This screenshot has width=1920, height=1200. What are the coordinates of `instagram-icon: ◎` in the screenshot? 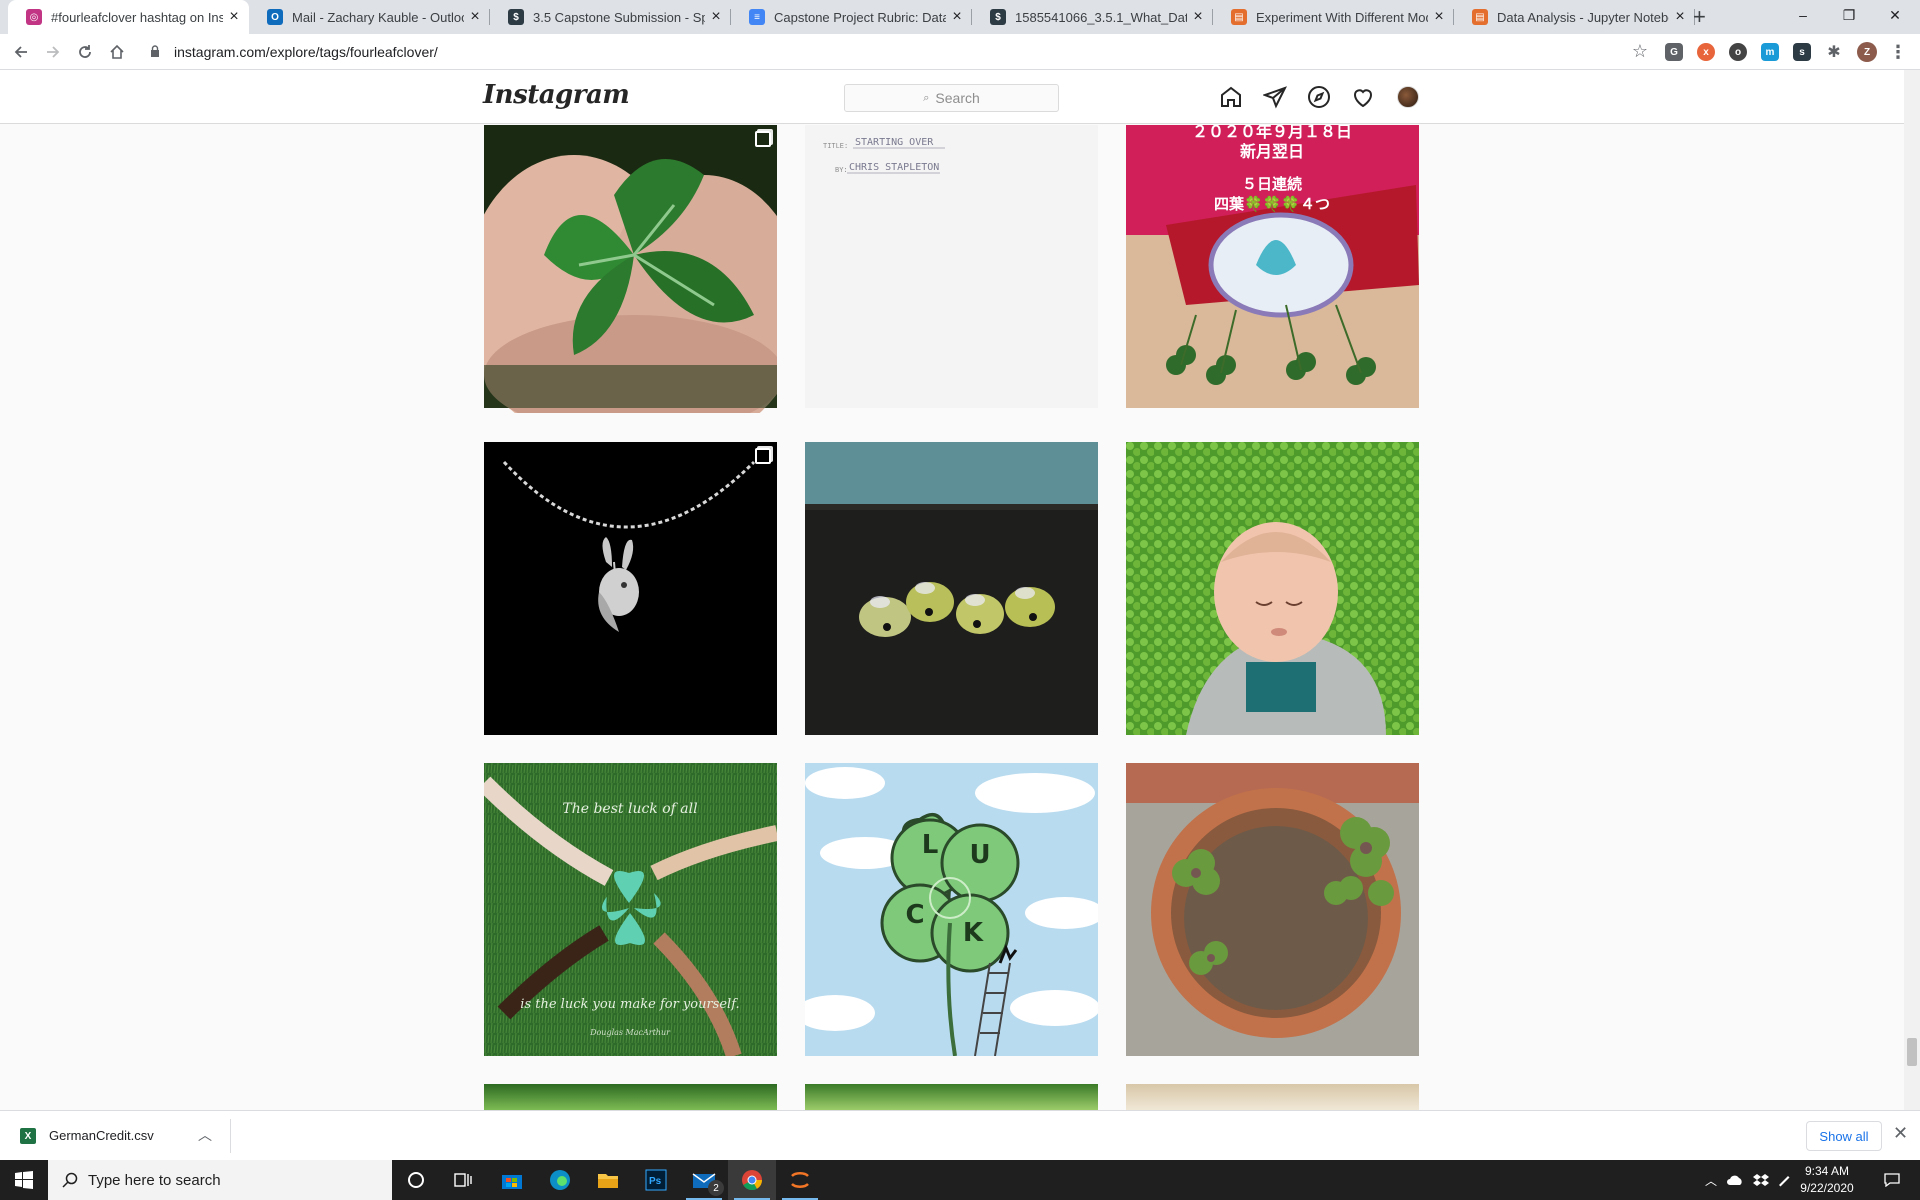 It's located at (34, 17).